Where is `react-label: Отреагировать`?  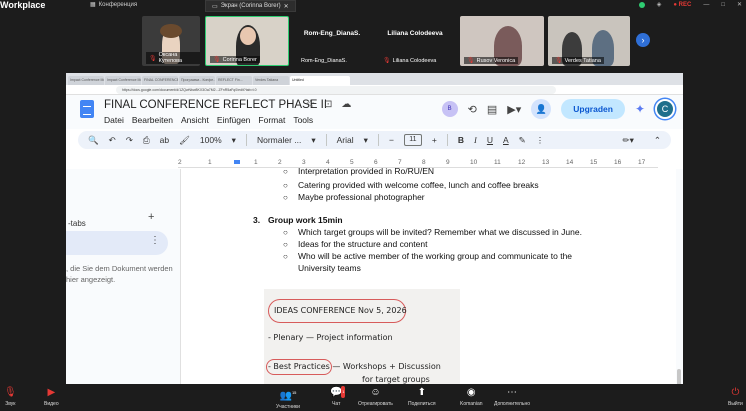
react-label: Отреагировать is located at coordinates (375, 404).